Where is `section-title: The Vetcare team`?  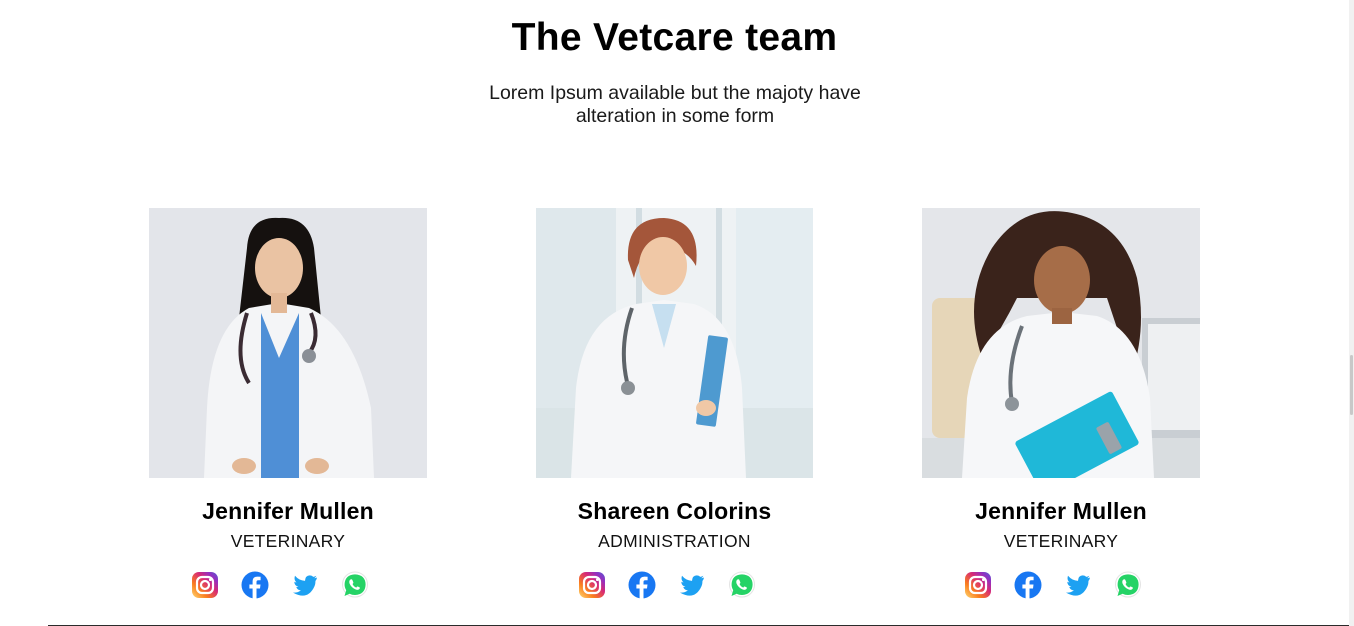
section-title: The Vetcare team is located at coordinates (674, 37).